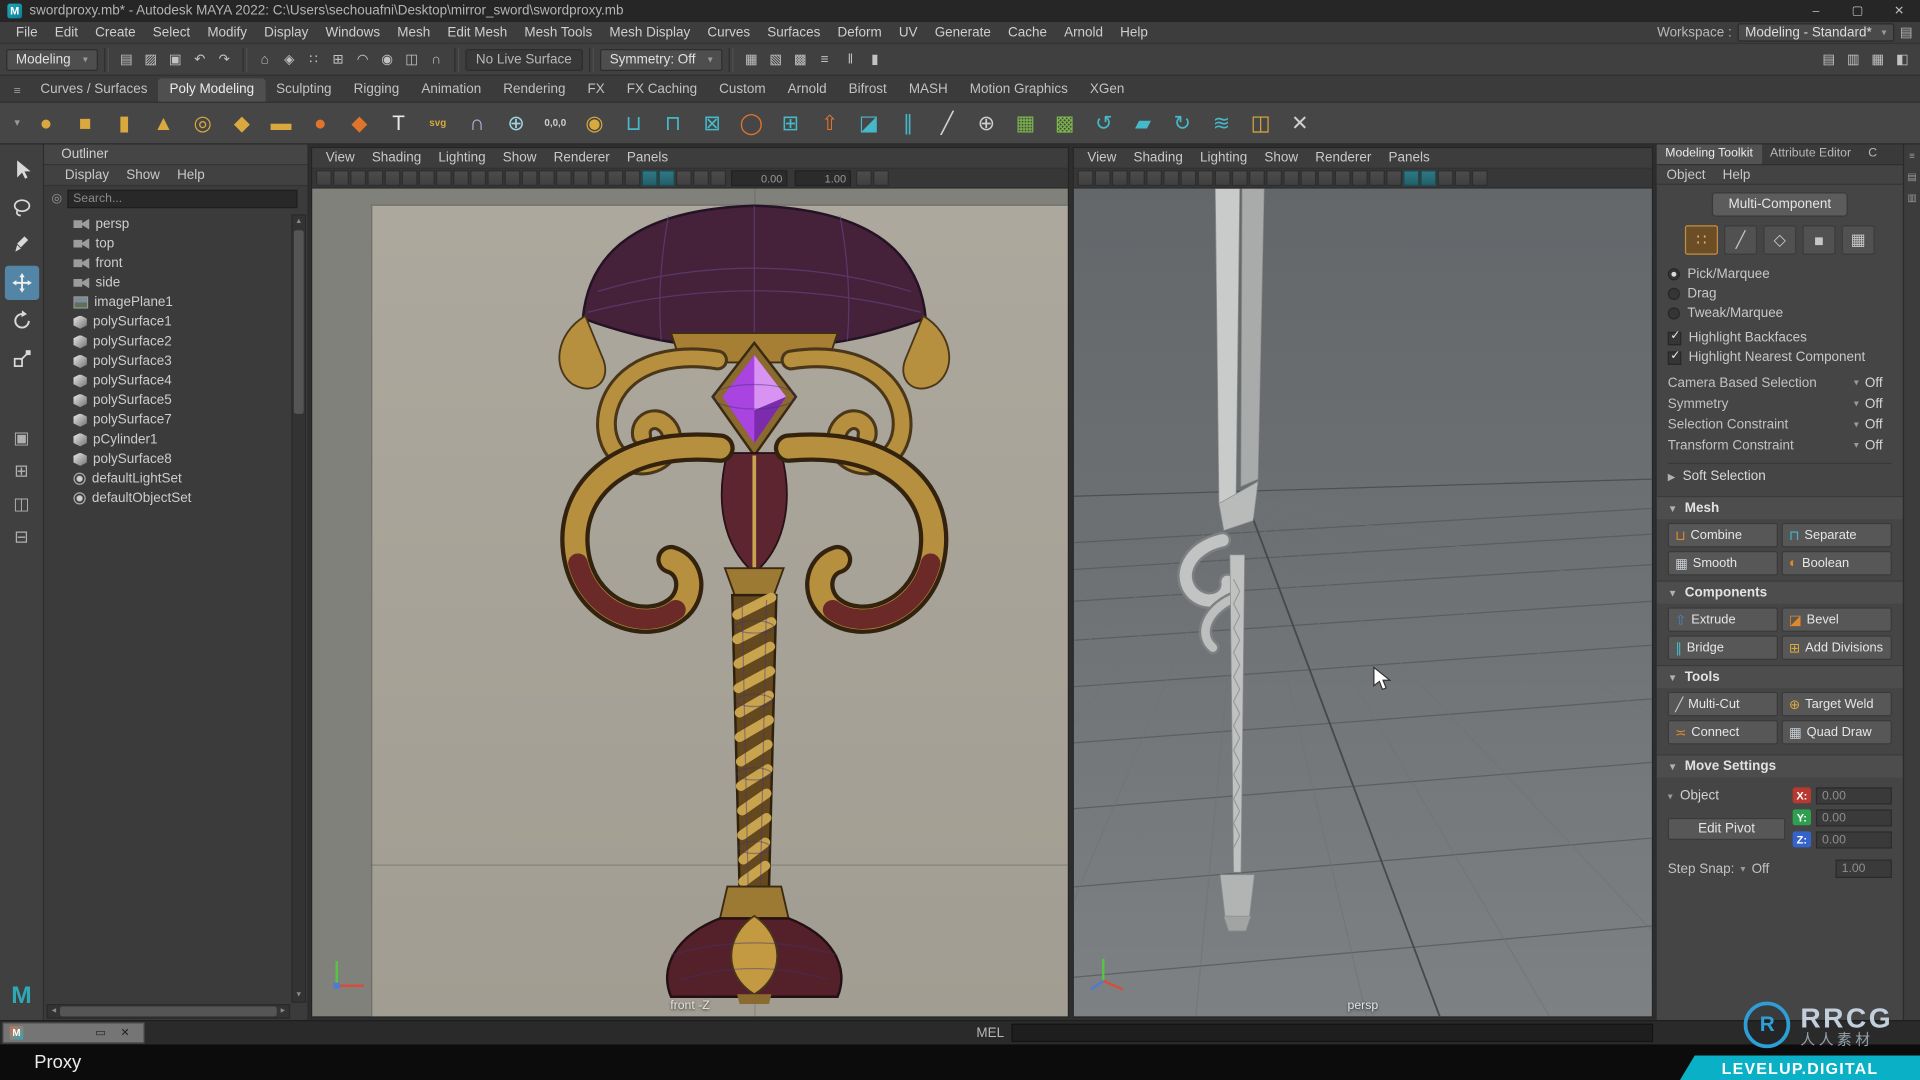 Image resolution: width=1920 pixels, height=1080 pixels. I want to click on menu-curves: Curves, so click(729, 33).